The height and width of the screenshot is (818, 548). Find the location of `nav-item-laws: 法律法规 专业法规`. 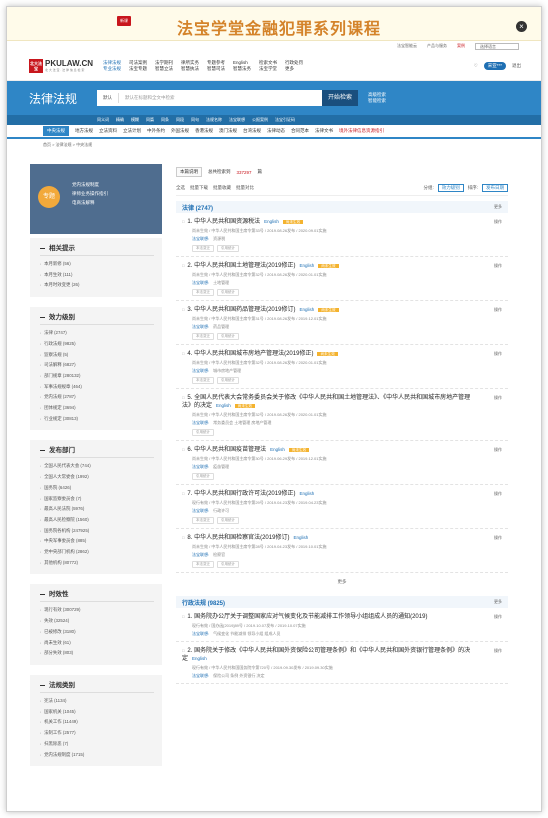

nav-item-laws: 法律法规 专业法规 is located at coordinates (112, 66).